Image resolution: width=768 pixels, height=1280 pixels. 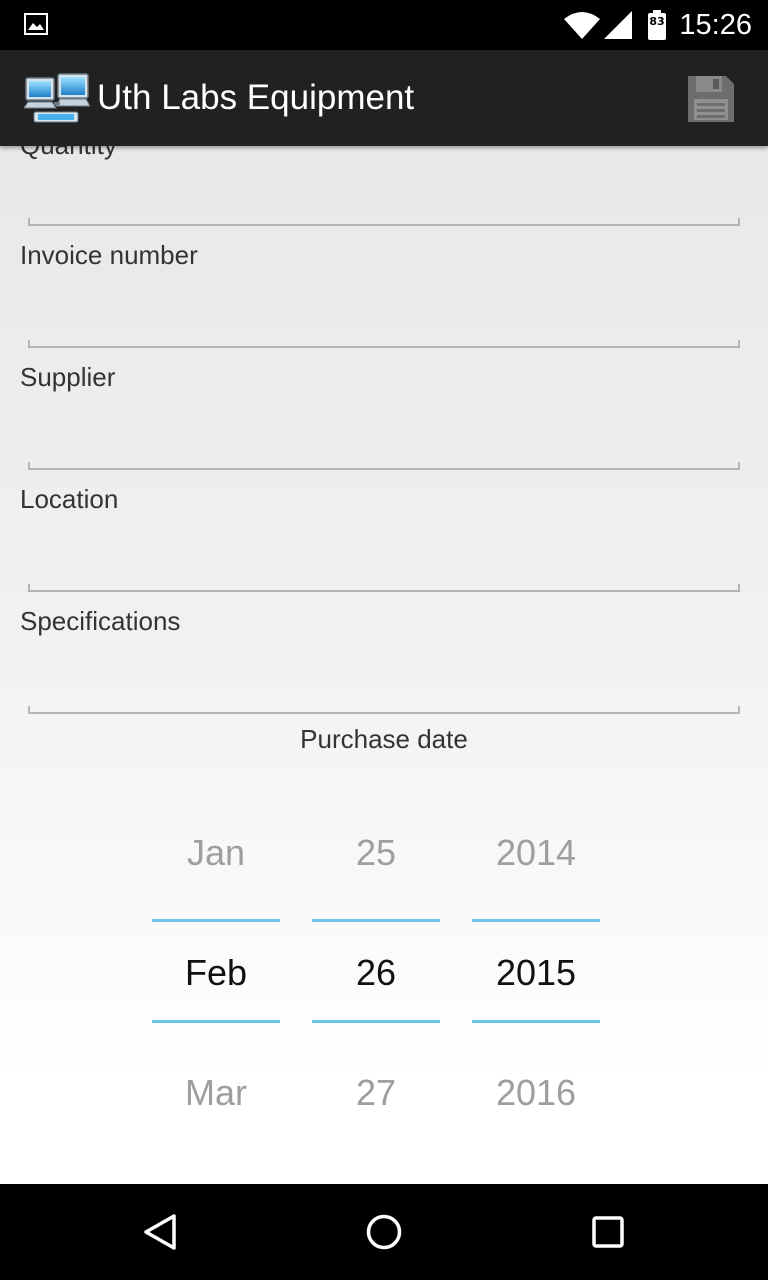 What do you see at coordinates (384, 219) in the screenshot?
I see `quantity-field` at bounding box center [384, 219].